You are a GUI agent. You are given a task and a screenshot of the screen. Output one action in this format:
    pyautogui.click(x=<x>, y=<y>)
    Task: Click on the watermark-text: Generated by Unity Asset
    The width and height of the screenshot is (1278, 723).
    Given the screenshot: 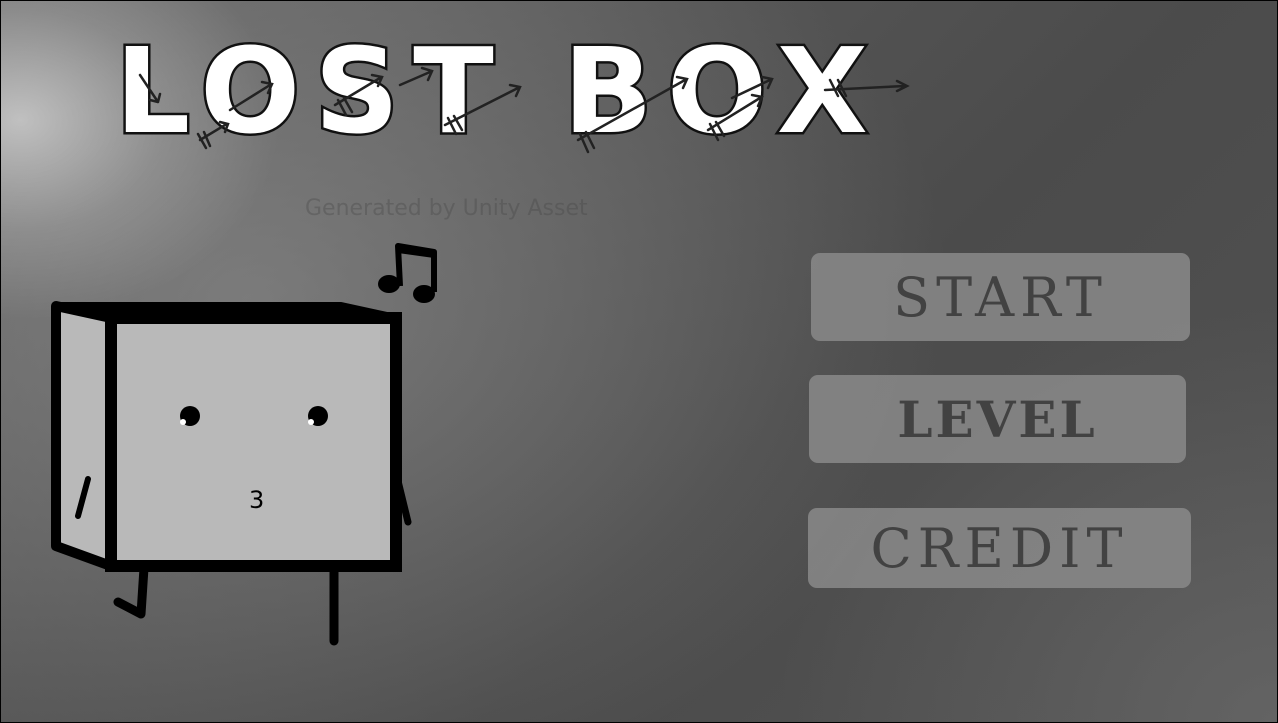 What is the action you would take?
    pyautogui.click(x=446, y=208)
    